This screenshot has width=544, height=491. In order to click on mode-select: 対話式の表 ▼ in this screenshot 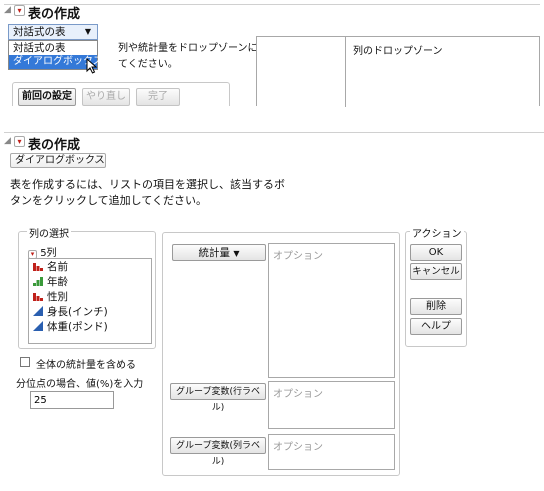, I will do `click(53, 32)`.